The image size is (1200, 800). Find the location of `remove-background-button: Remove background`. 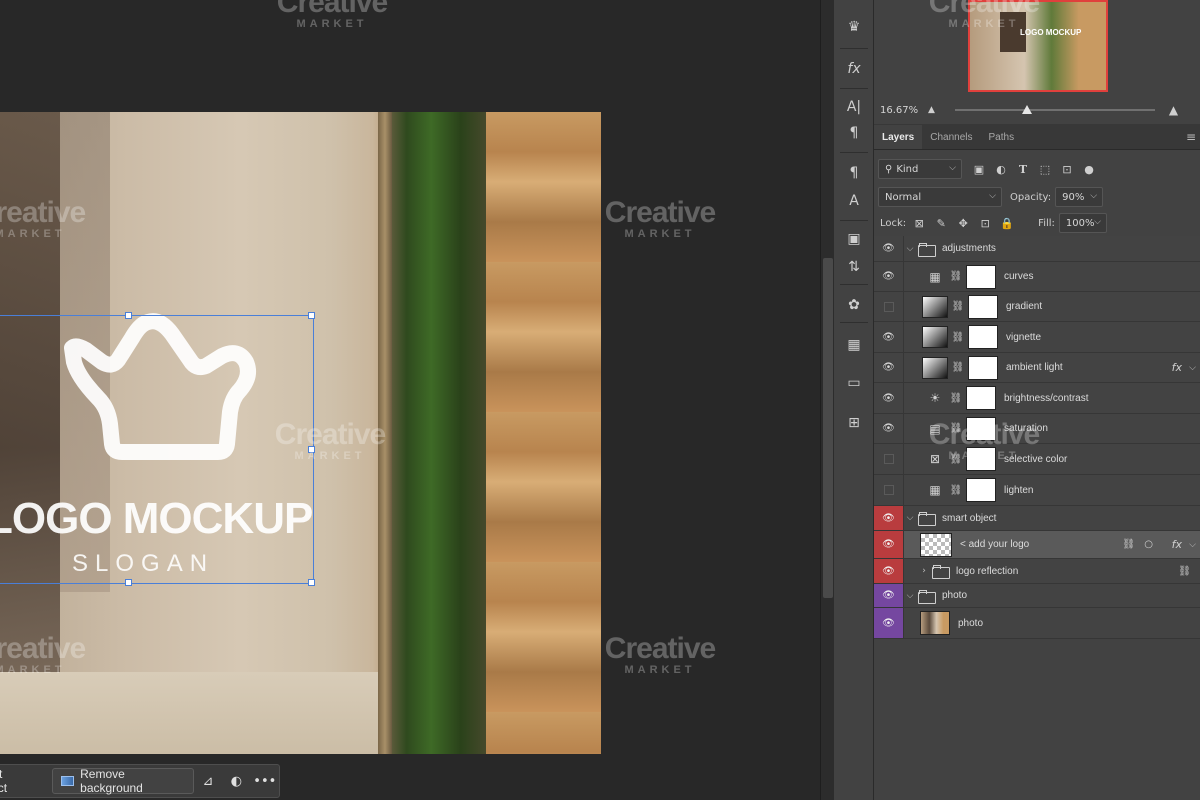

remove-background-button: Remove background is located at coordinates (122, 781).